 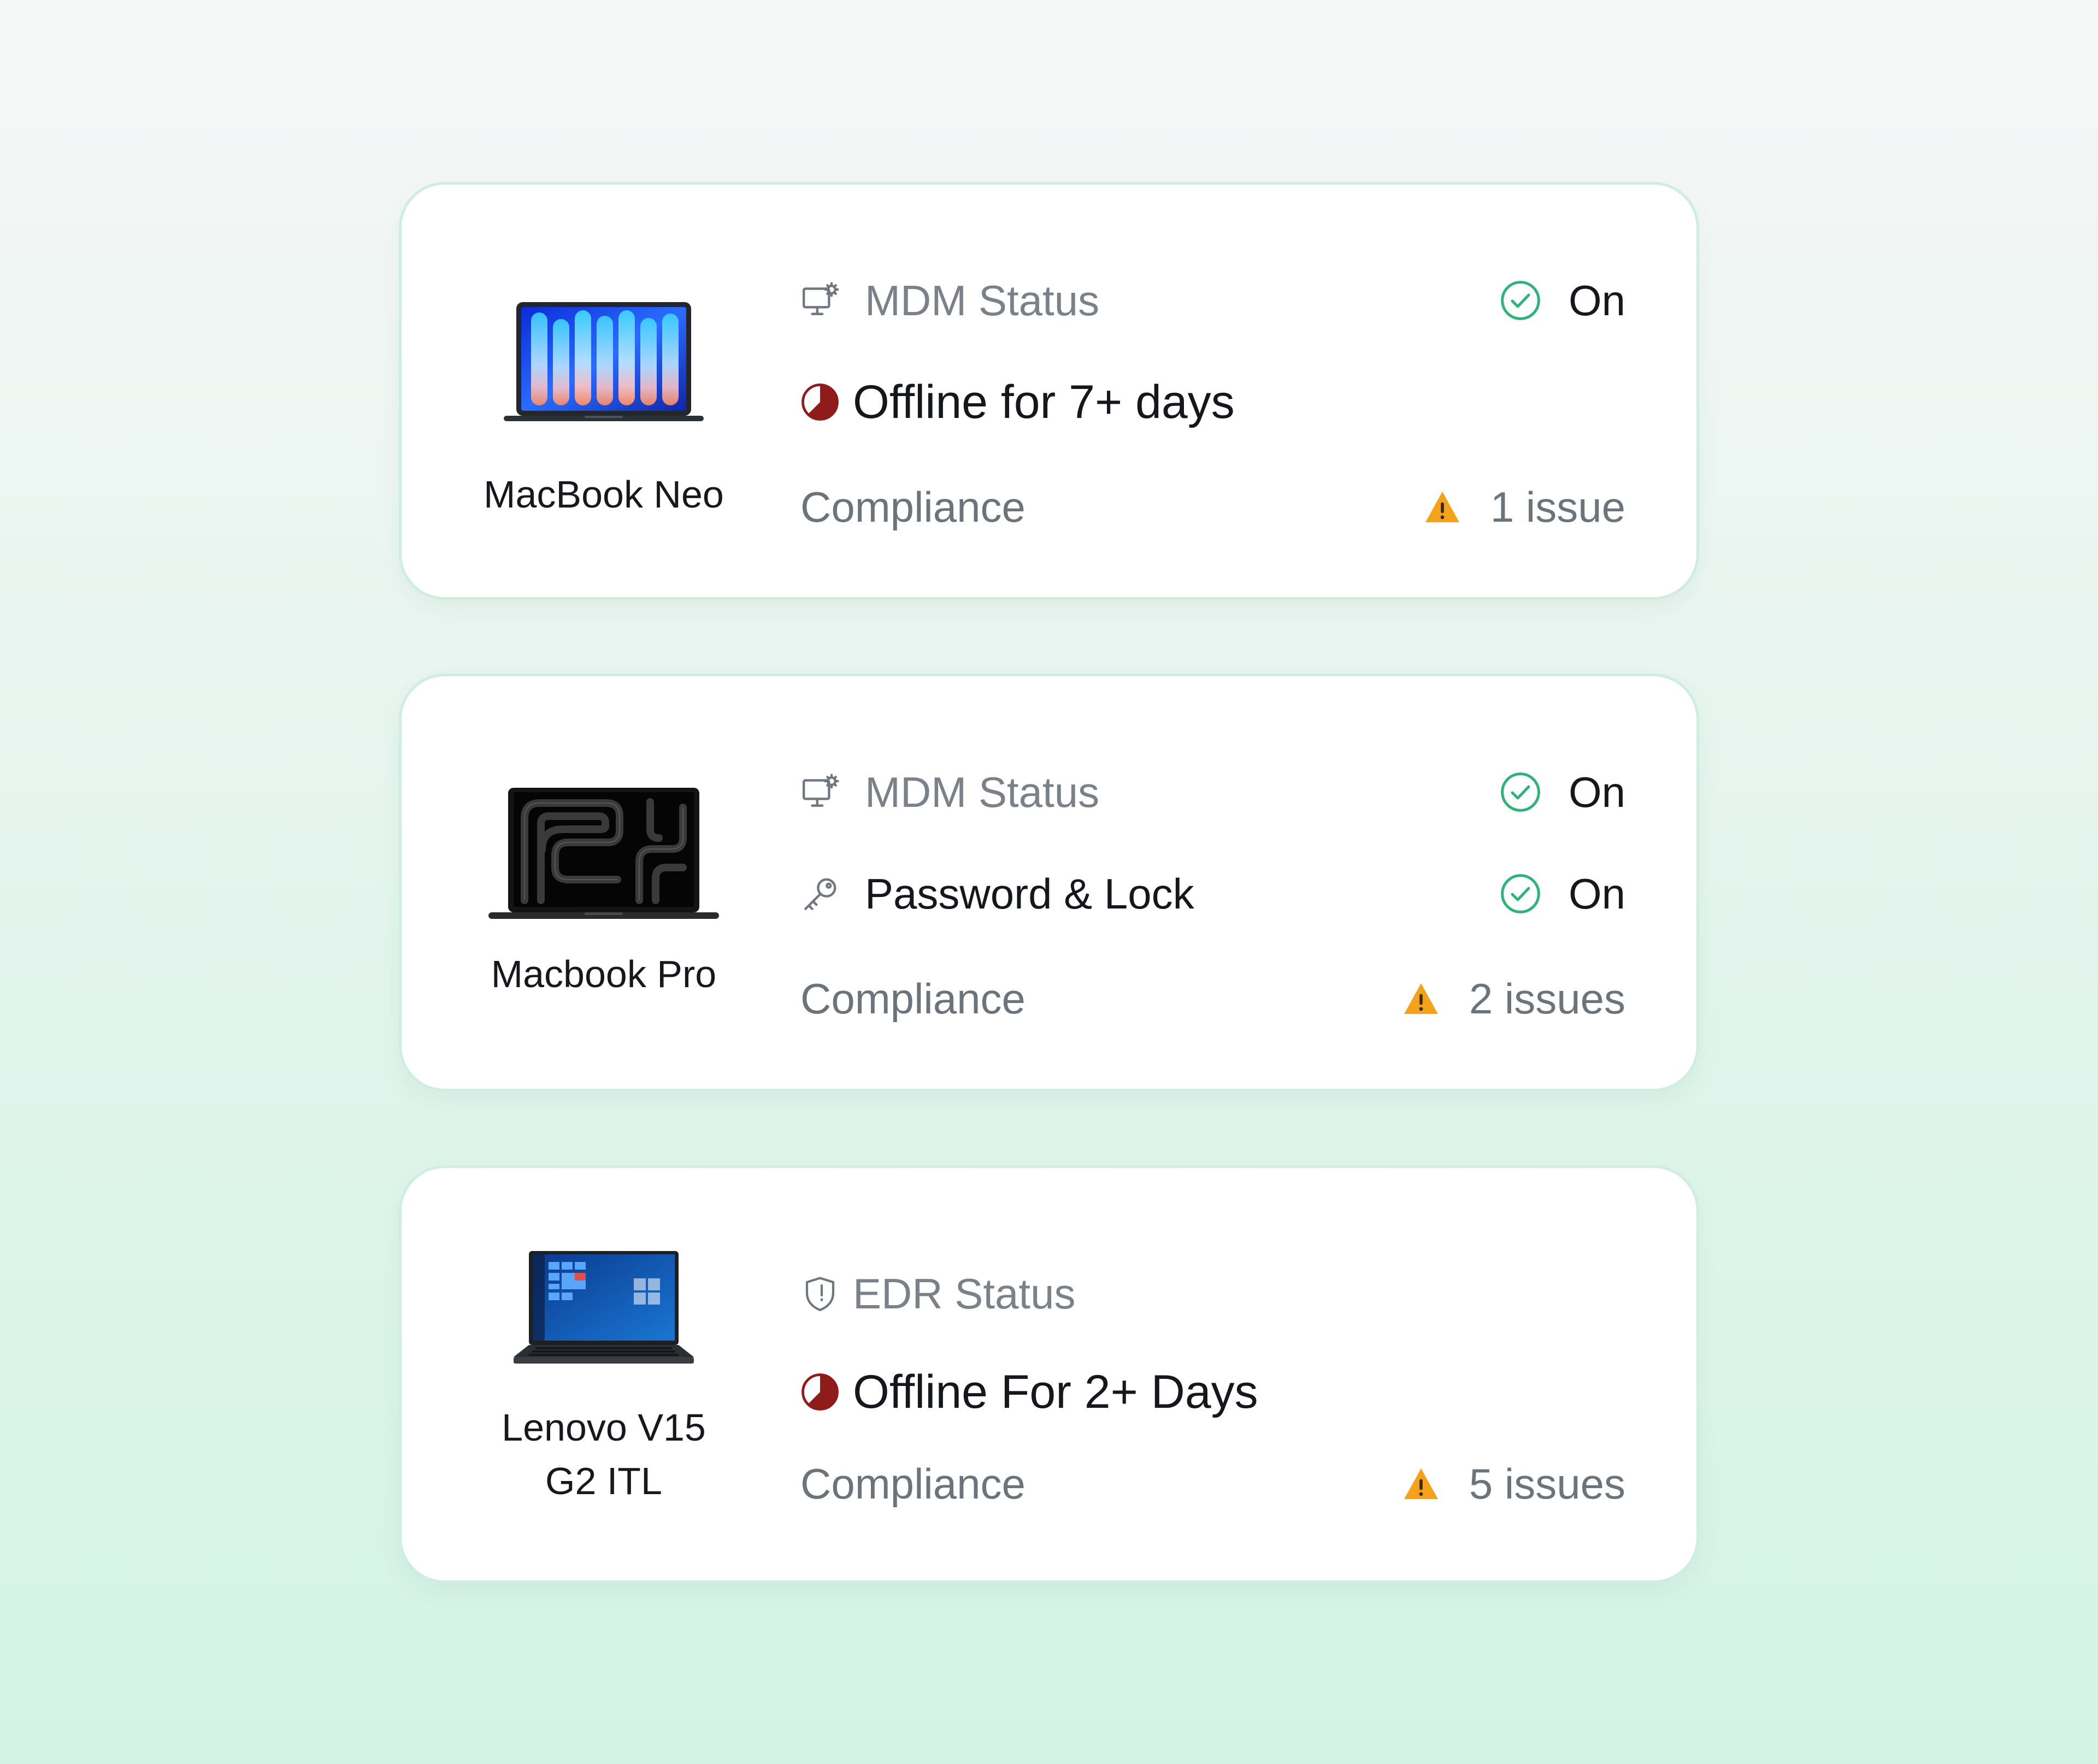 I want to click on compliance-issues: 1 issue, so click(x=1558, y=507).